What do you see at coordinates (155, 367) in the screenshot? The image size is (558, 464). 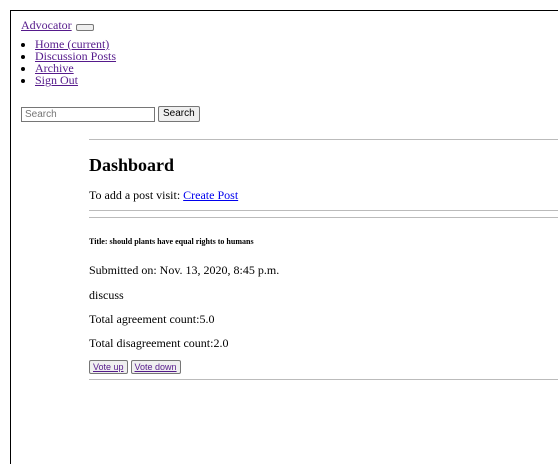 I see `vote-down-button: Vote down` at bounding box center [155, 367].